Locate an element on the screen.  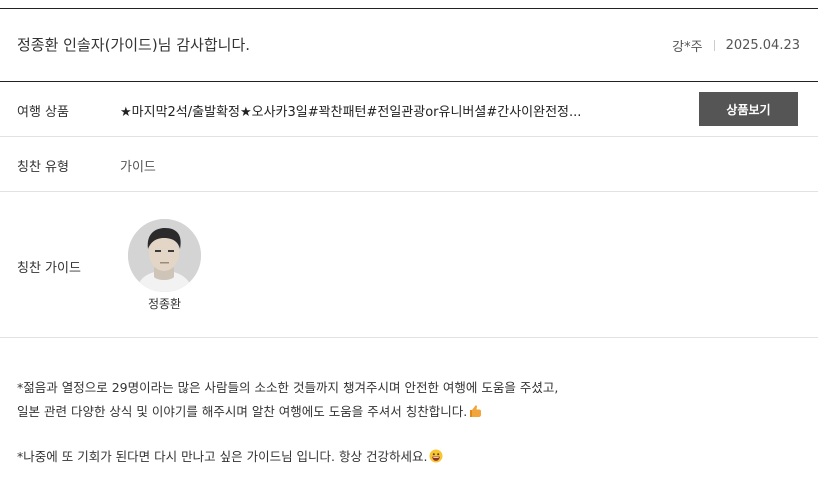
review-date: 2025.04.23 is located at coordinates (762, 45).